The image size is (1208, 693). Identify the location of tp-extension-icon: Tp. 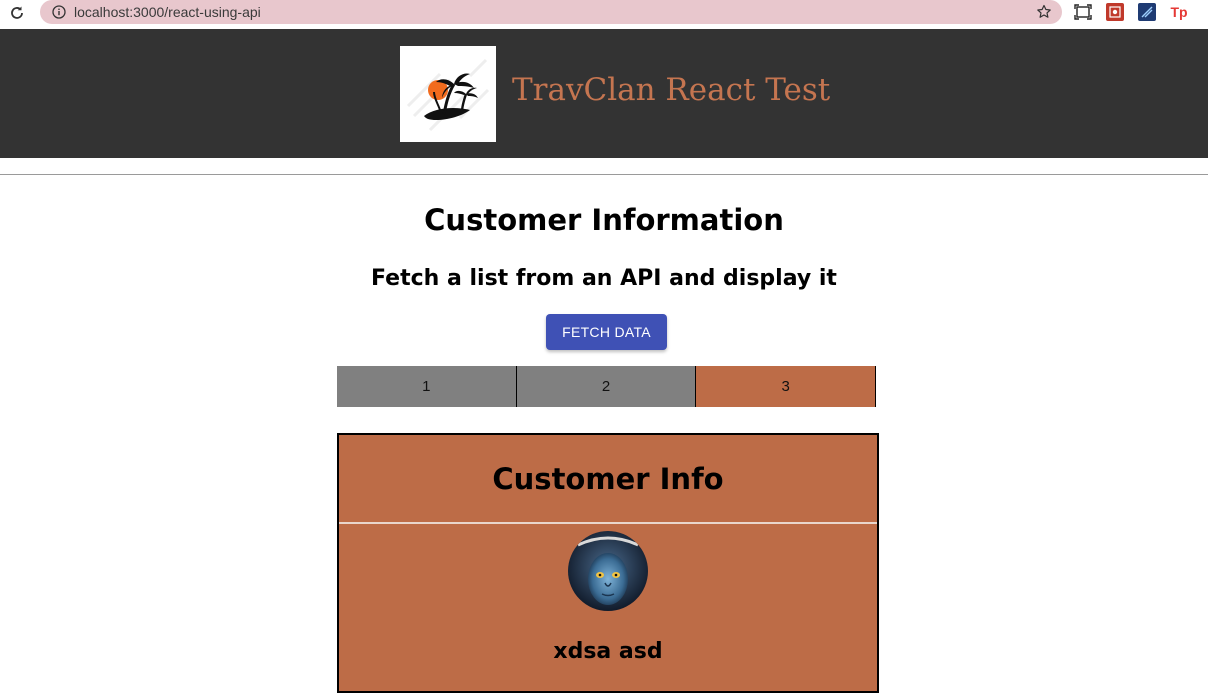
(1179, 12).